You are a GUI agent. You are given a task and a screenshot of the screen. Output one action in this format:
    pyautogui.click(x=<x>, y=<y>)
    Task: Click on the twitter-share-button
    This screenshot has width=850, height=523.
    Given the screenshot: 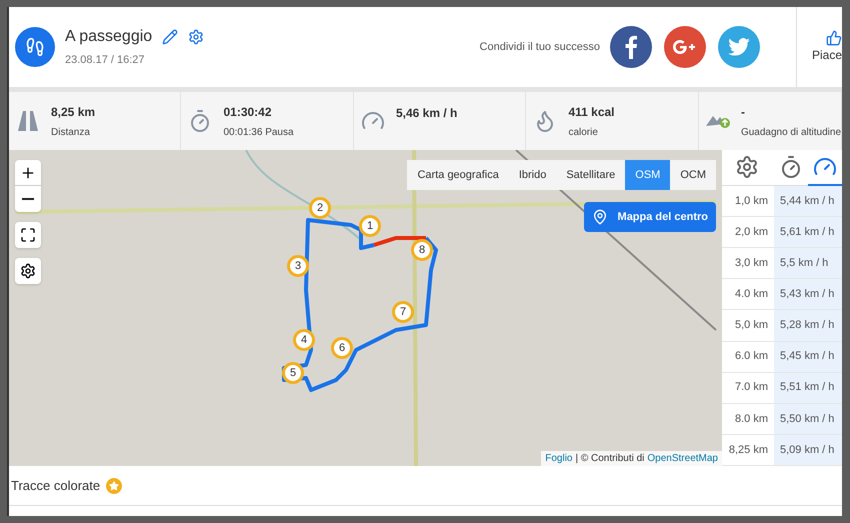 What is the action you would take?
    pyautogui.click(x=739, y=47)
    